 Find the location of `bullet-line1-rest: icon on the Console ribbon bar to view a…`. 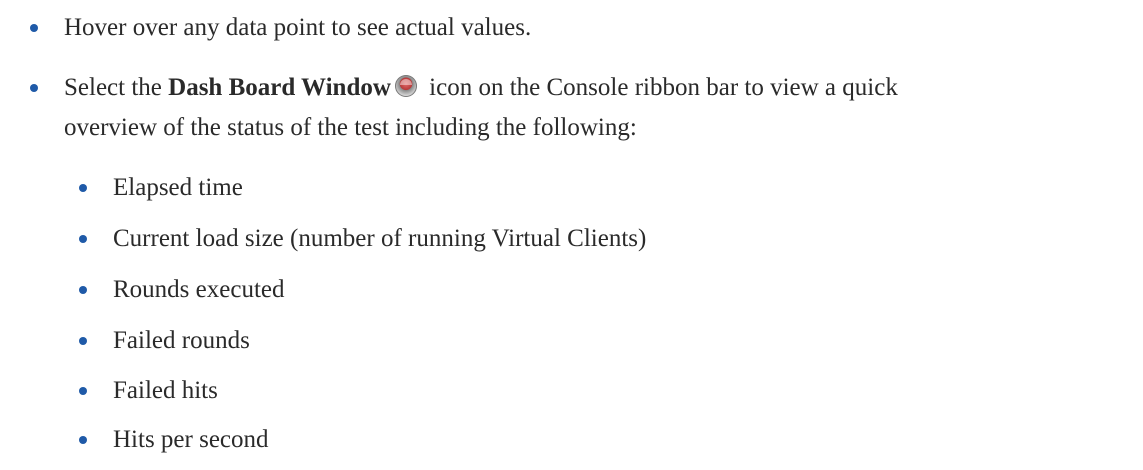

bullet-line1-rest: icon on the Console ribbon bar to view a… is located at coordinates (660, 87).